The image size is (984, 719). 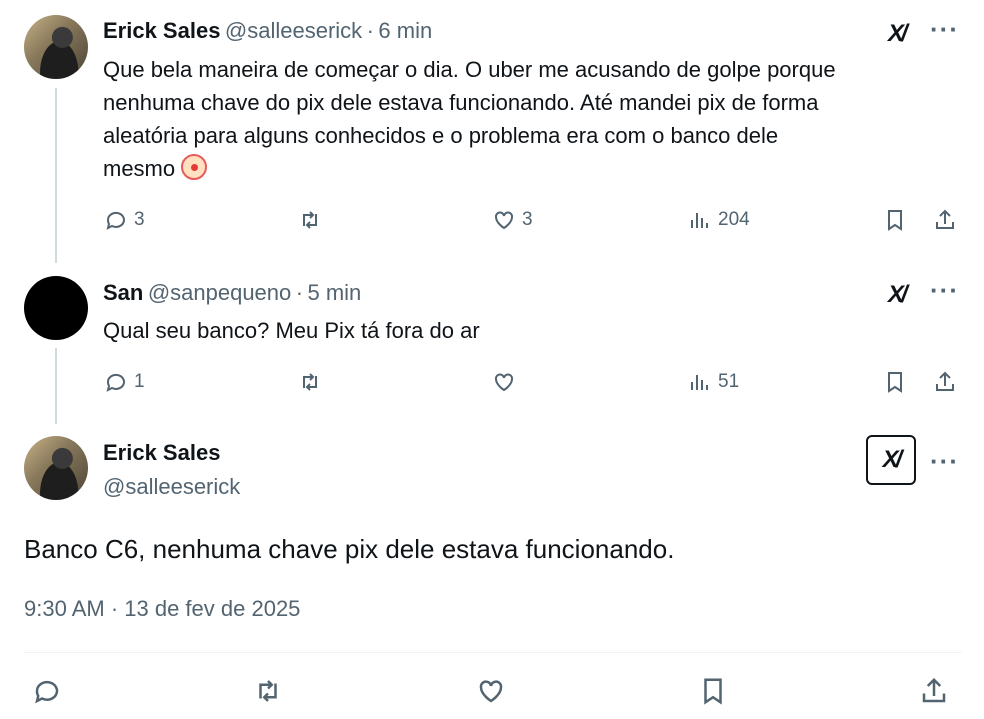 I want to click on tweet-time: 6 min, so click(x=405, y=30).